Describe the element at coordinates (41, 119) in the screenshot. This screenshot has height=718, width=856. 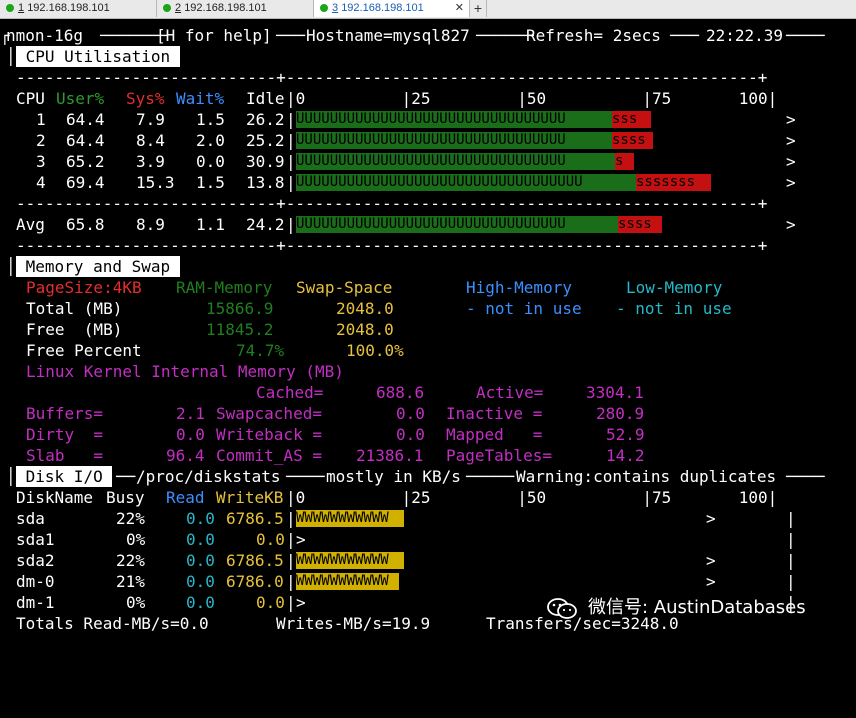
I see `cpu-cpu-value: 1` at that location.